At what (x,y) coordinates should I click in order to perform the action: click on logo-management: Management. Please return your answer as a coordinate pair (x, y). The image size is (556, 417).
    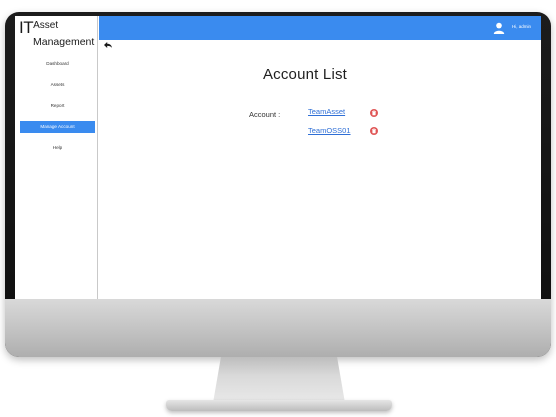
    Looking at the image, I should click on (64, 42).